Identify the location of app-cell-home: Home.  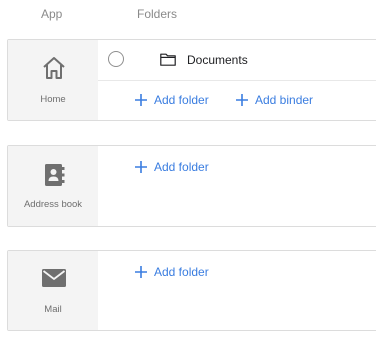
(53, 80).